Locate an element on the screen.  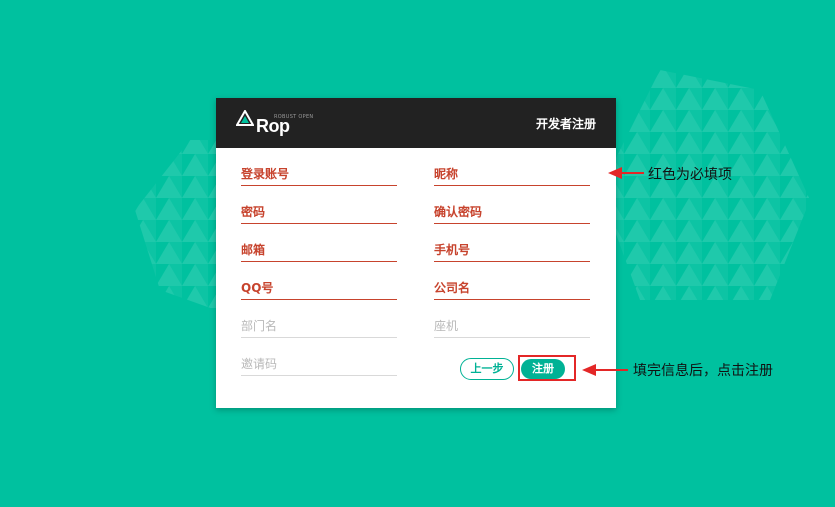
landline-input is located at coordinates (509, 326).